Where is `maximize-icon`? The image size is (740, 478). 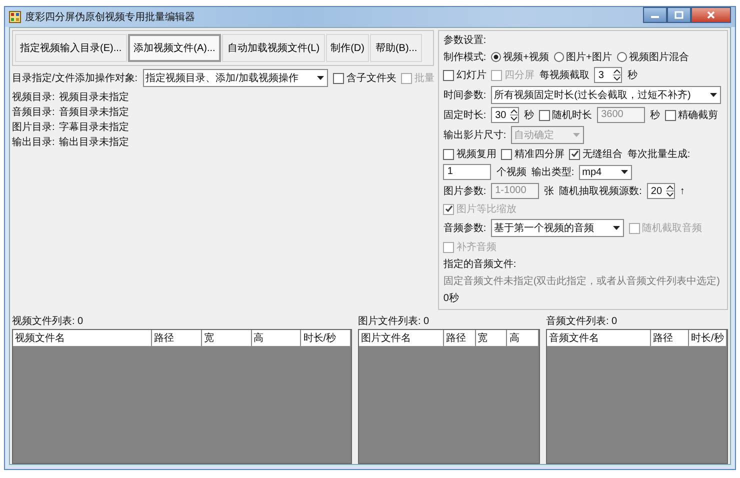
maximize-icon is located at coordinates (679, 15).